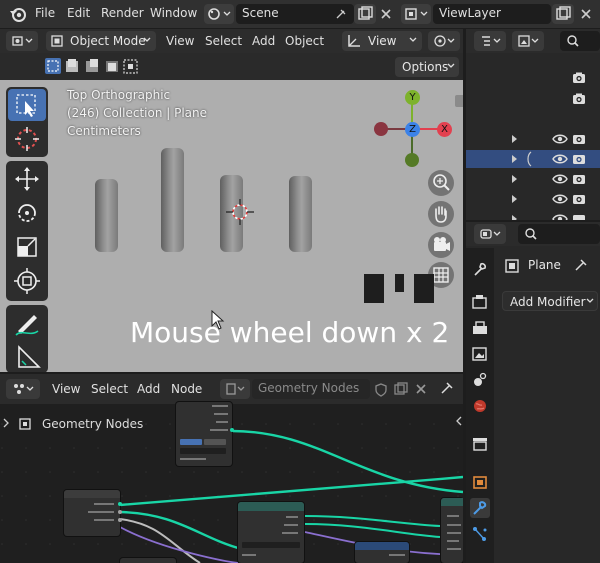 The image size is (600, 563). I want to click on breadcrumb-expand-icon, so click(6, 423).